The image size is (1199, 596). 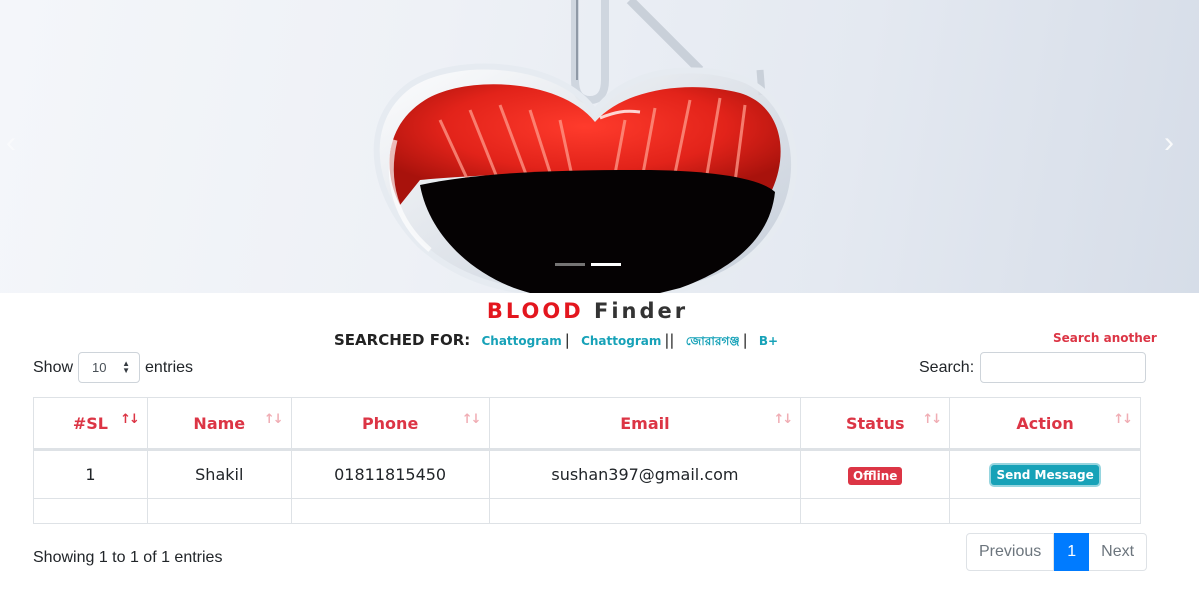 What do you see at coordinates (90, 424) in the screenshot?
I see `header-sl: #SL ↑↓` at bounding box center [90, 424].